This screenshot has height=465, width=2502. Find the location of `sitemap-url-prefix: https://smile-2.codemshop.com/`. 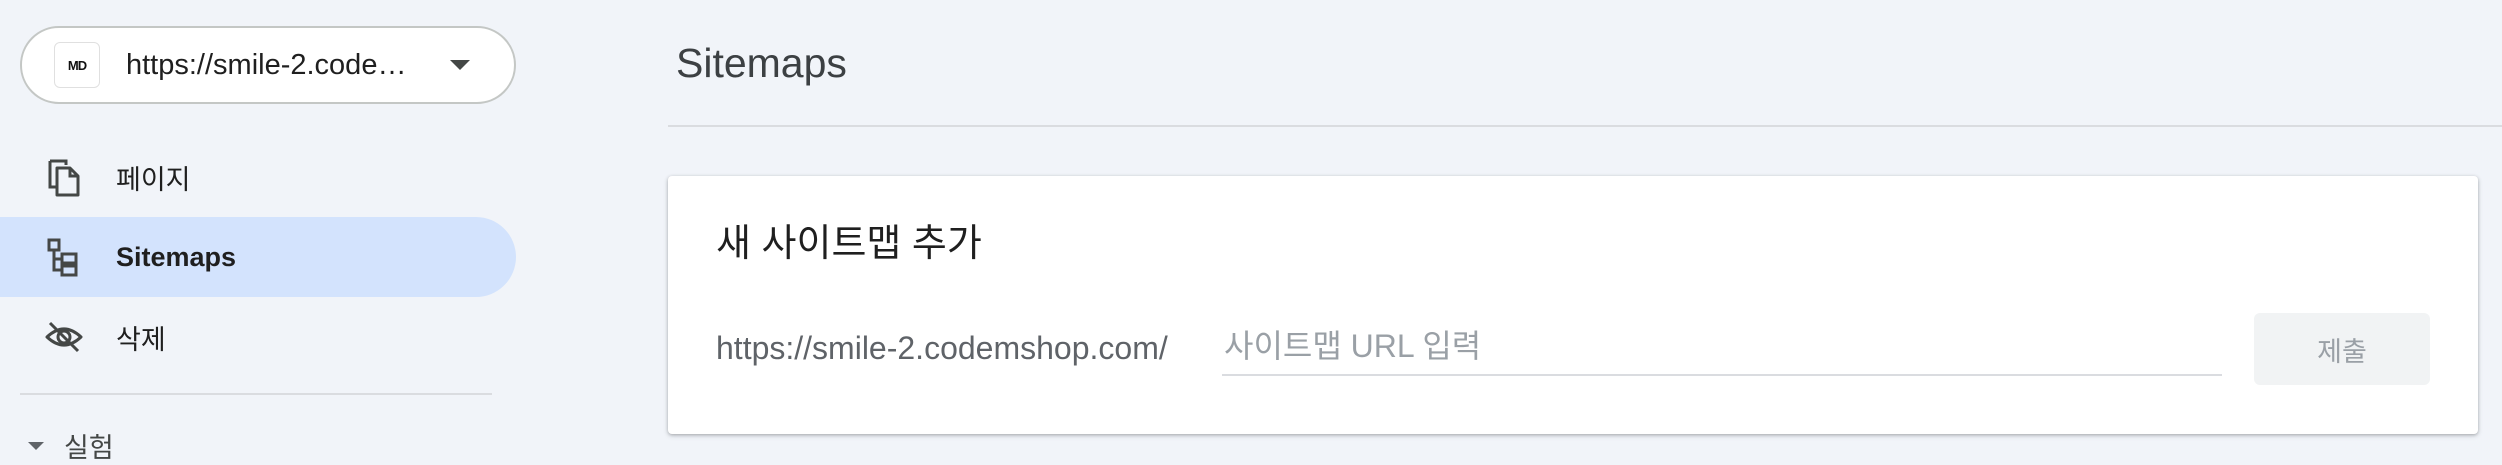

sitemap-url-prefix: https://smile-2.codemshop.com/ is located at coordinates (942, 348).